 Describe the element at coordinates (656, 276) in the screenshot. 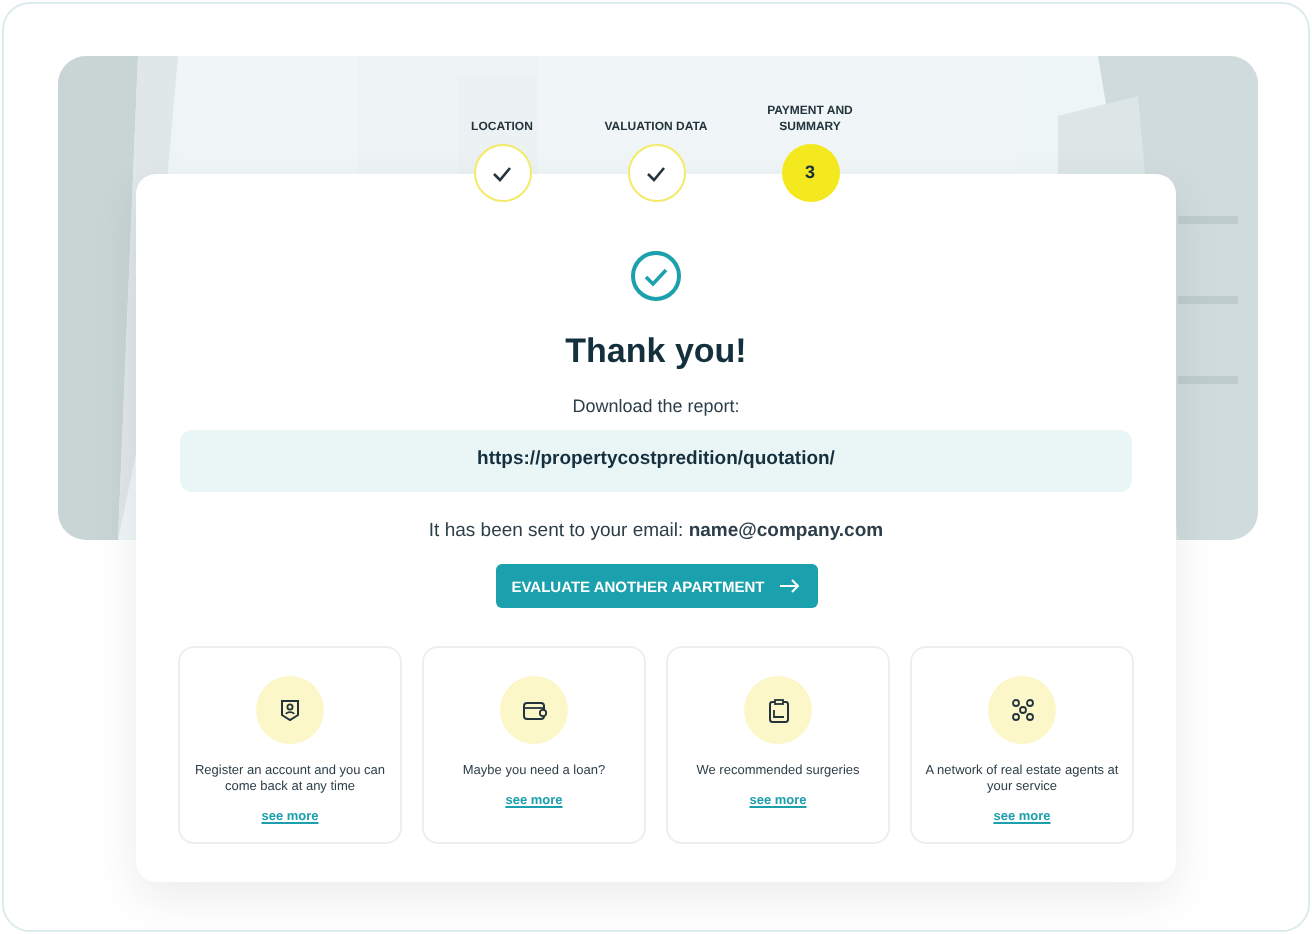

I see `check-circle-icon` at that location.